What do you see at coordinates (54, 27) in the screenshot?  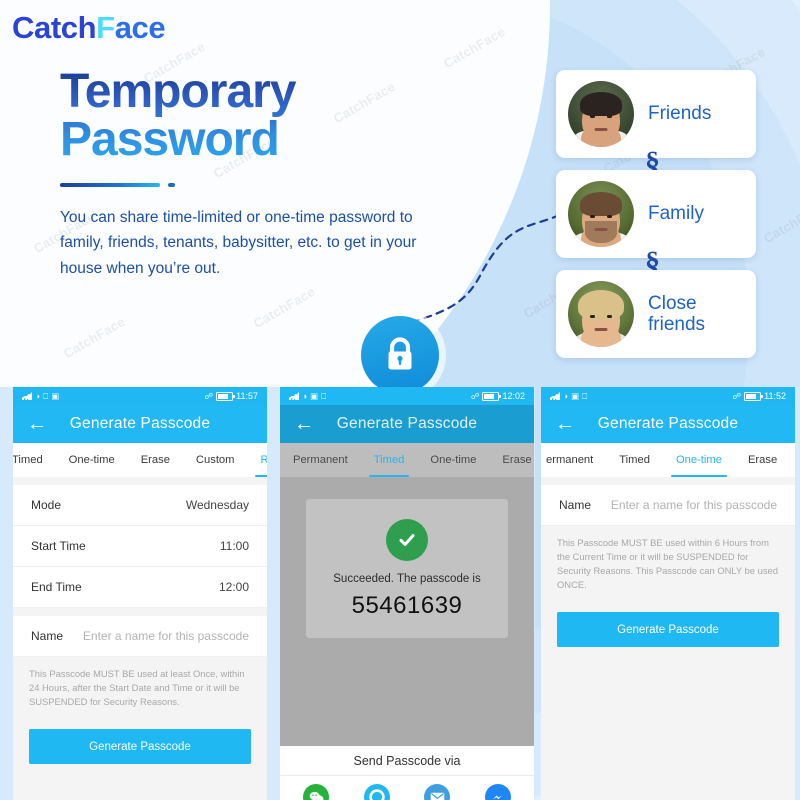 I see `logo-text-catch: Catch` at bounding box center [54, 27].